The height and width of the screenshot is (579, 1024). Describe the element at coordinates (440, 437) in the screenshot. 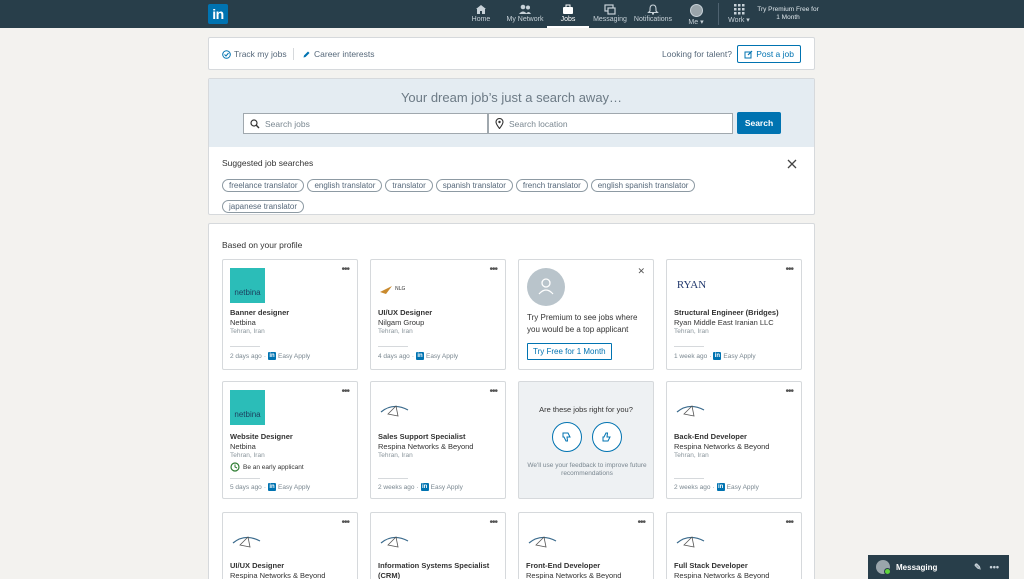

I see `job-title: Sales Support Specialist` at that location.